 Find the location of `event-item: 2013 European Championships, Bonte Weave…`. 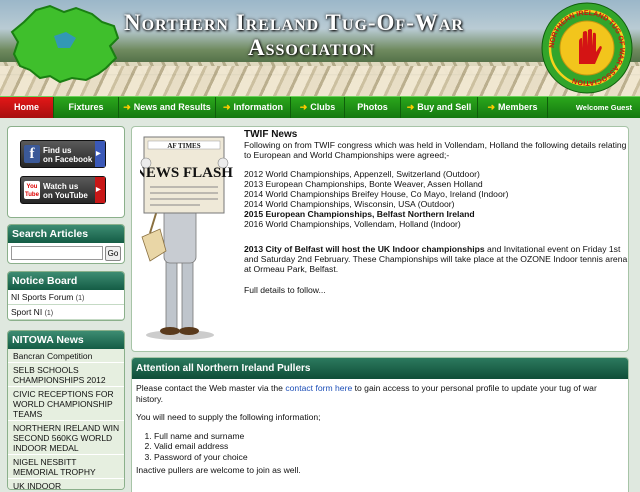

event-item: 2013 European Championships, Bonte Weave… is located at coordinates (363, 184).